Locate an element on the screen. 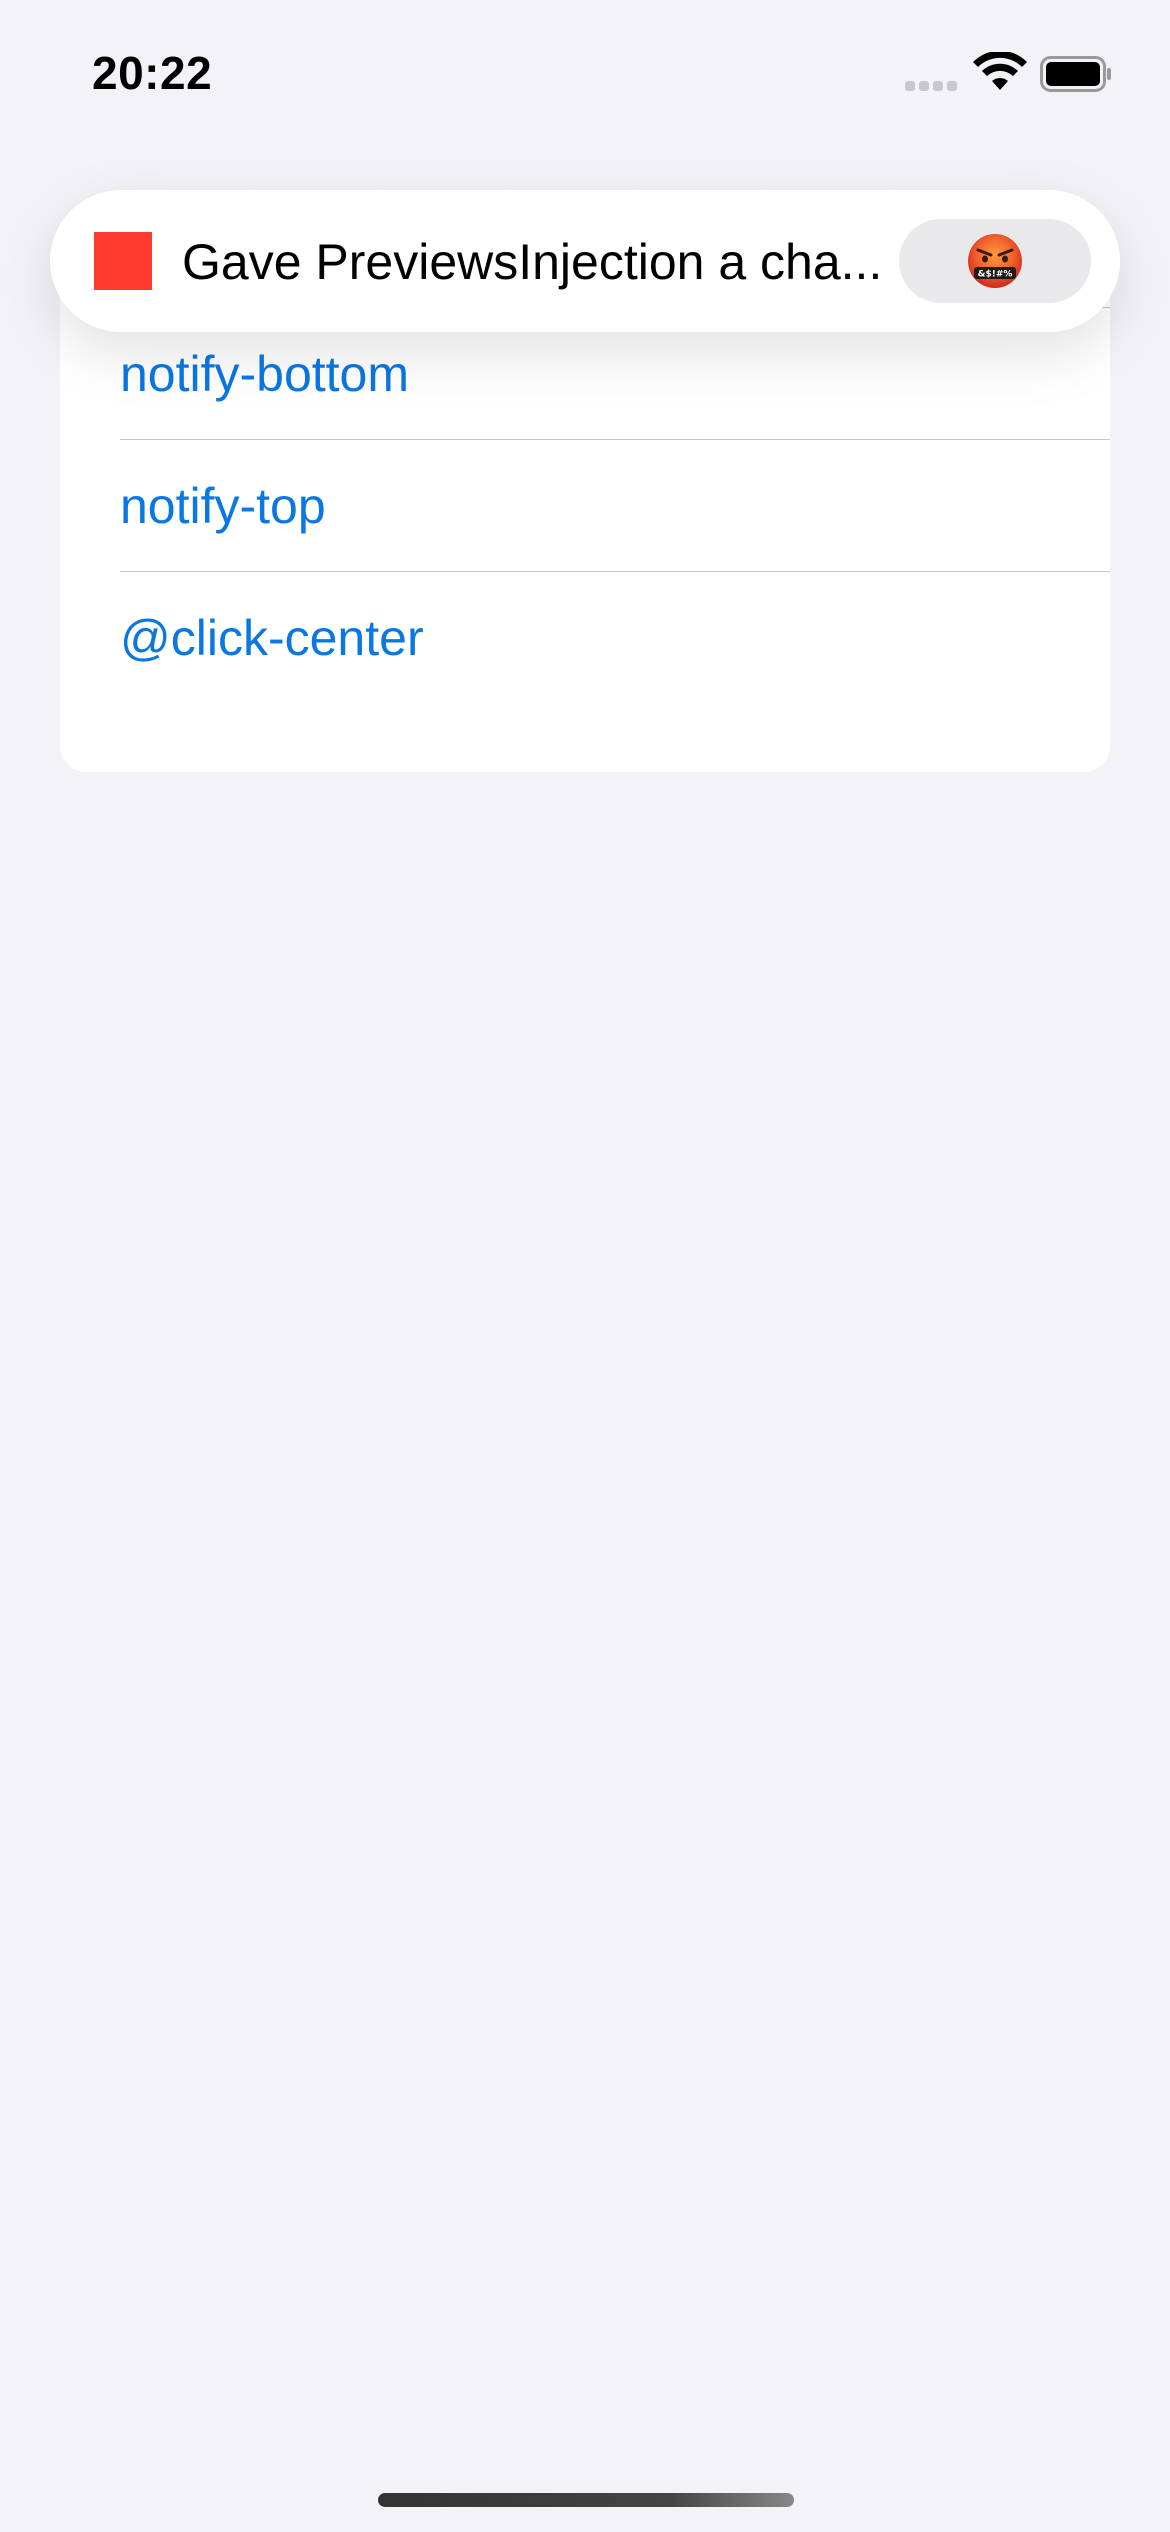 The width and height of the screenshot is (1170, 2532). notification-banner: Gave PreviewsInjection a cha... &$!#% is located at coordinates (585, 261).